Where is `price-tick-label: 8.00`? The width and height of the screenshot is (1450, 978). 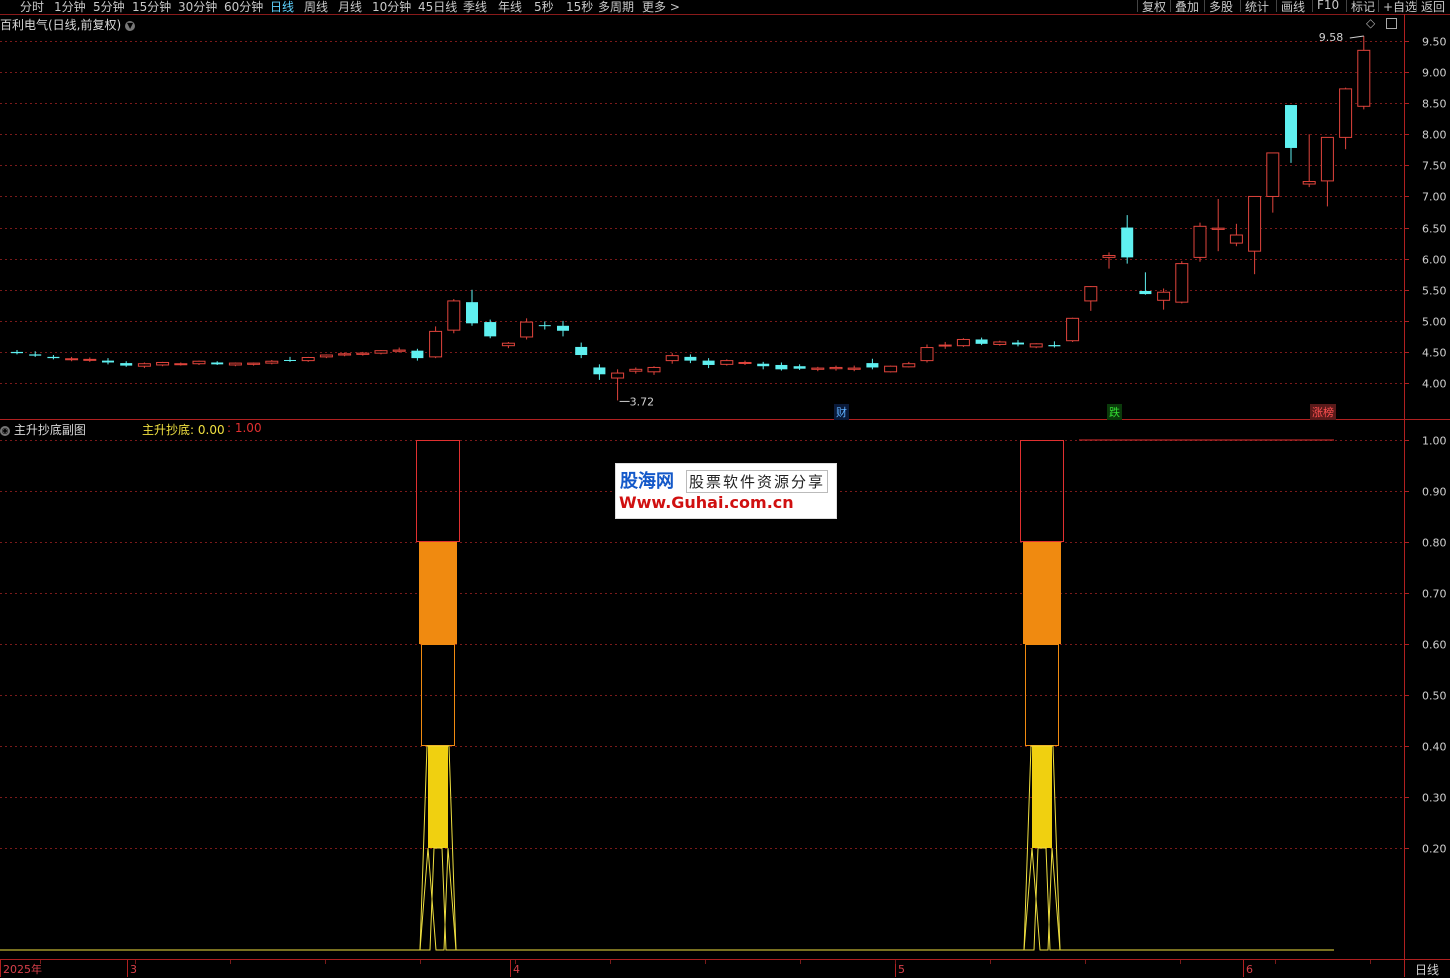 price-tick-label: 8.00 is located at coordinates (1434, 135).